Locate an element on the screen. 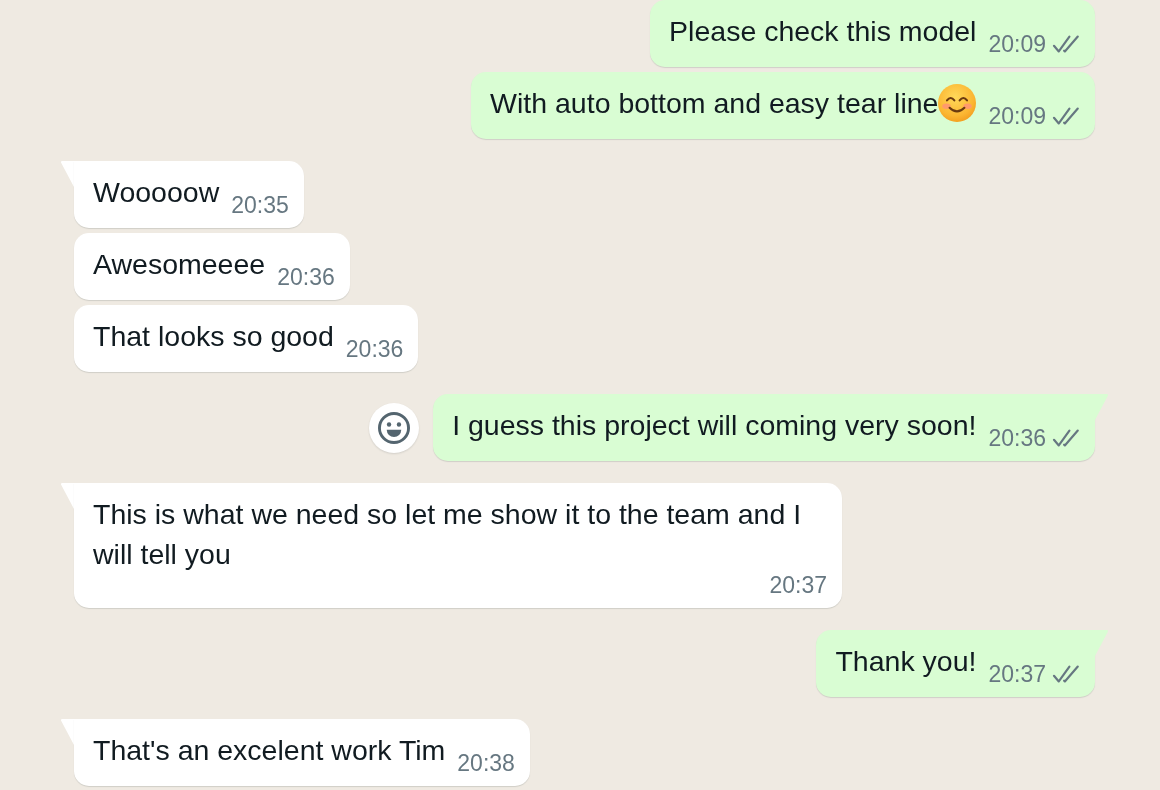 This screenshot has width=1160, height=790. message-text: Wooooow is located at coordinates (156, 192).